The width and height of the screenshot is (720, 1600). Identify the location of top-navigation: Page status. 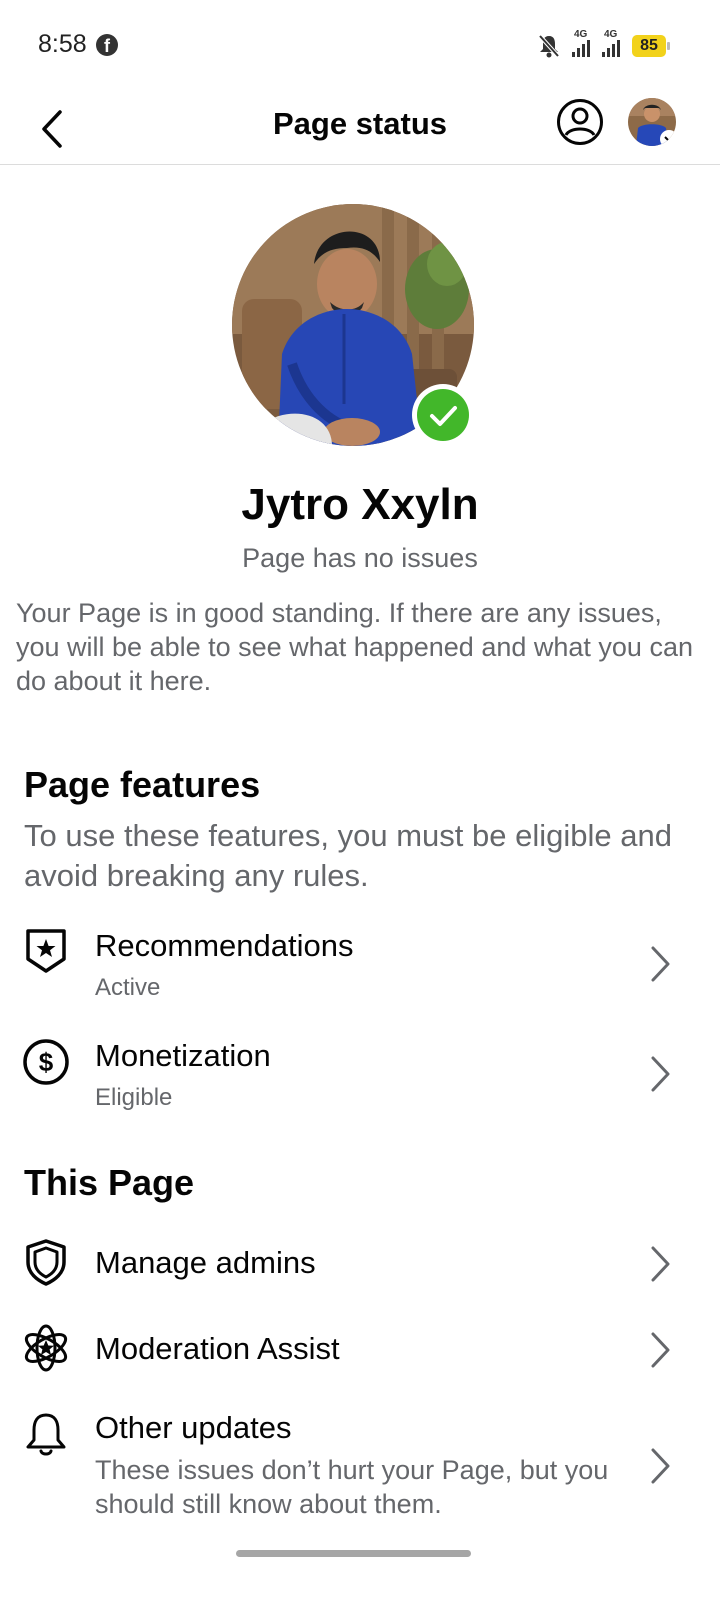
(360, 128).